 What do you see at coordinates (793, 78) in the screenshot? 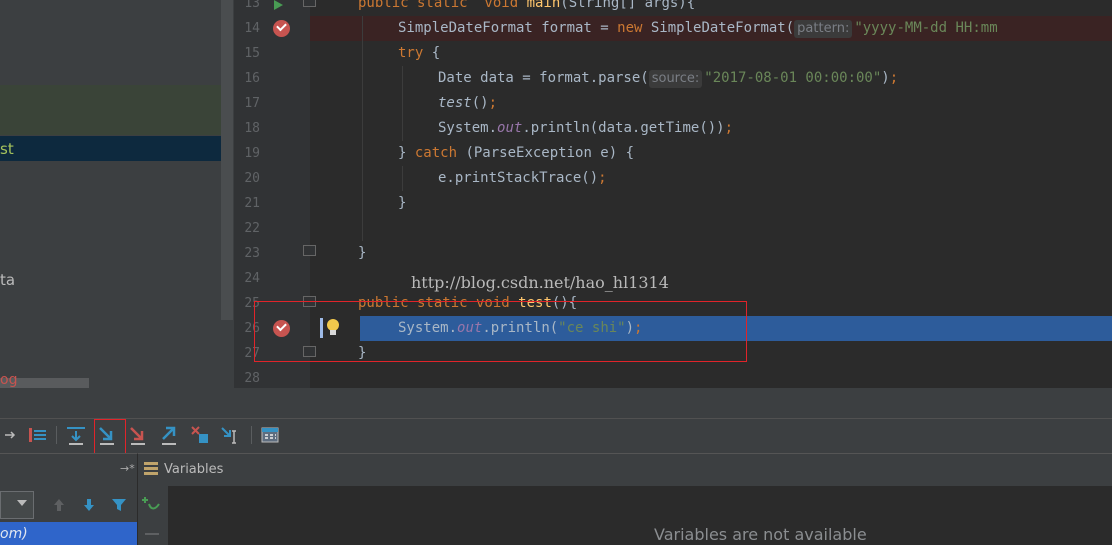
I see `string-literal: "2017-08-01 00:00:00"` at bounding box center [793, 78].